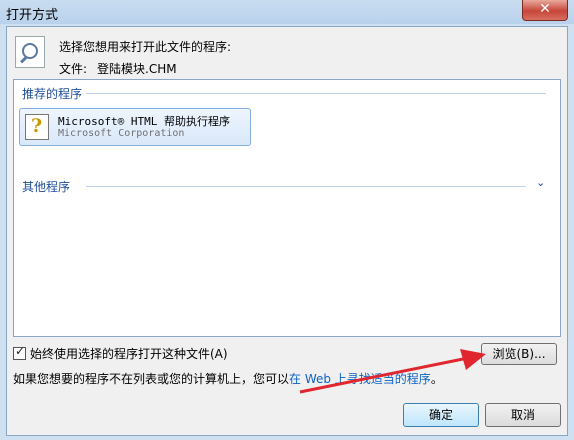  I want to click on other-group-header: 其他程序, so click(46, 186).